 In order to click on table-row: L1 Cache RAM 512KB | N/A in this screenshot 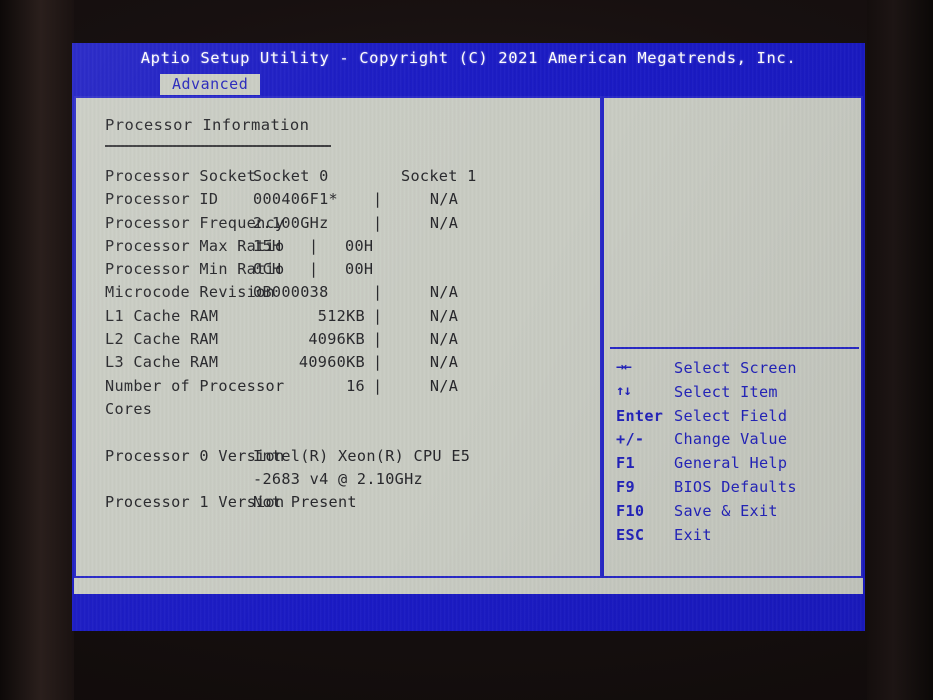, I will do `click(345, 318)`.